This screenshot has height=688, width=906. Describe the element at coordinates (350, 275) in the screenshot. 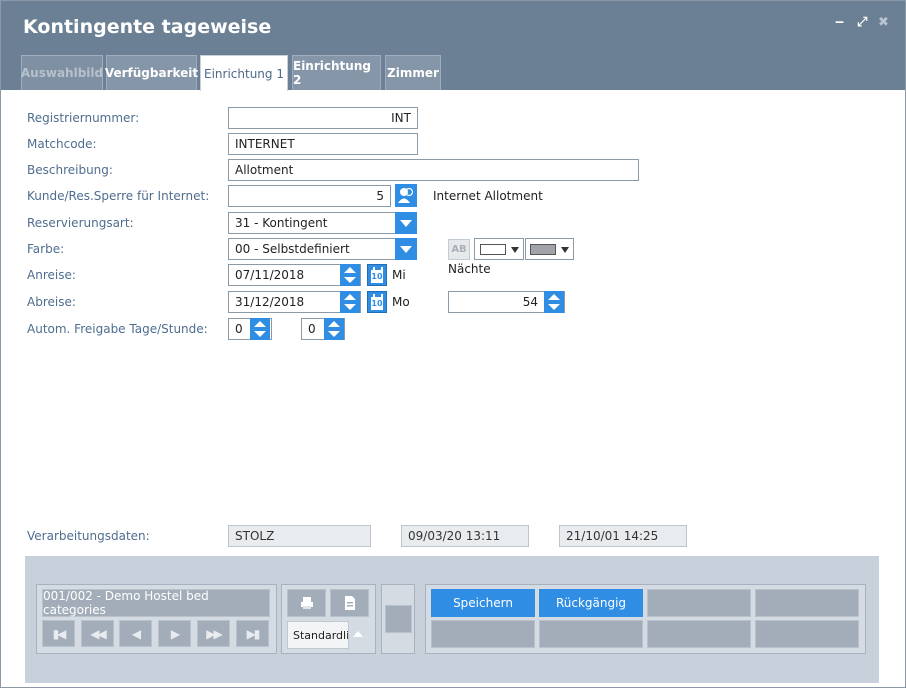

I see `anreise-stepper` at that location.